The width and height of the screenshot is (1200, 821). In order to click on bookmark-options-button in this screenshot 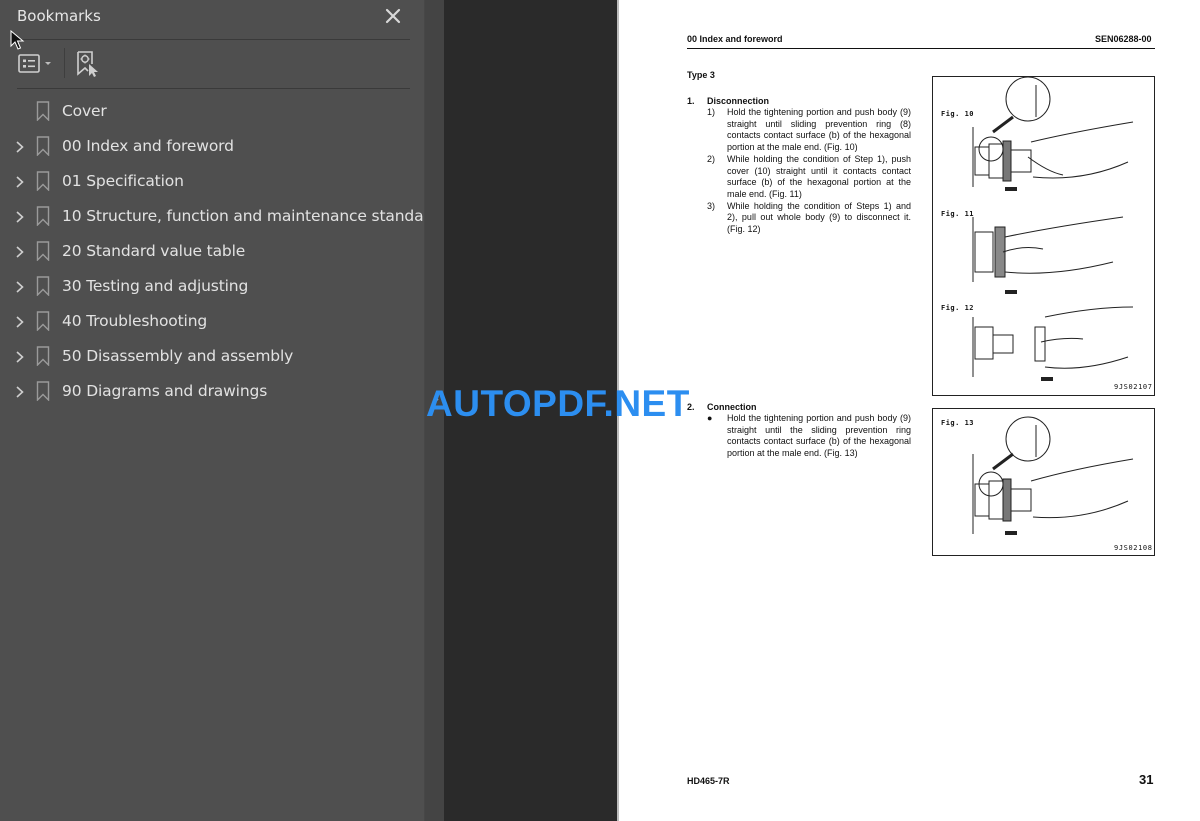, I will do `click(37, 64)`.